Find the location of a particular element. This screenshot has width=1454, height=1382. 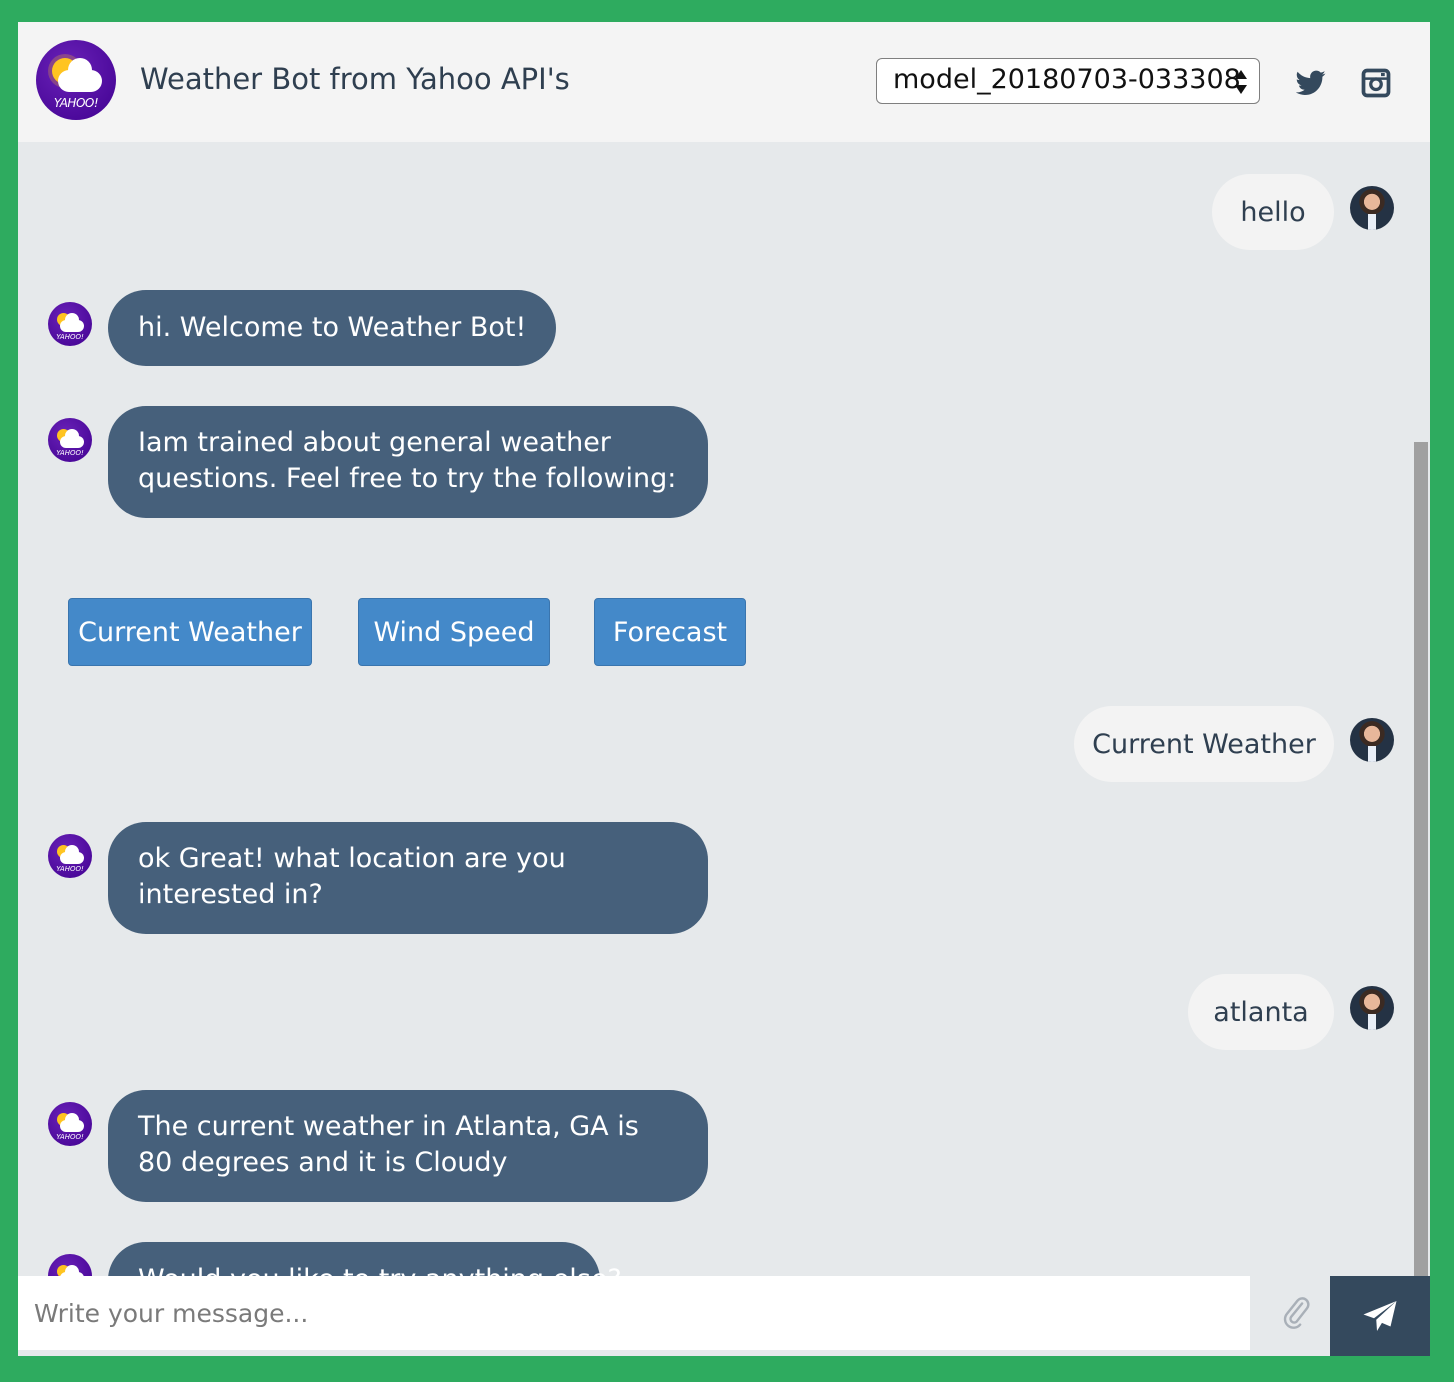

model-select-value: model_20180703-033308 is located at coordinates (1067, 79).